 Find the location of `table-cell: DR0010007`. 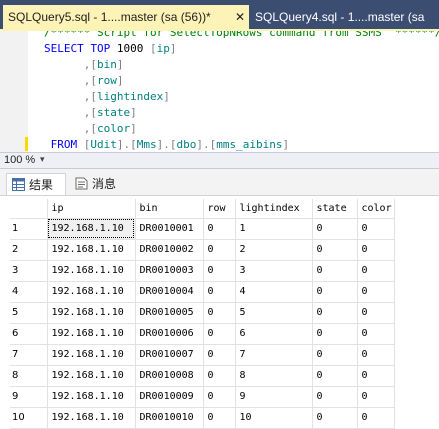

table-cell: DR0010007 is located at coordinates (169, 355).